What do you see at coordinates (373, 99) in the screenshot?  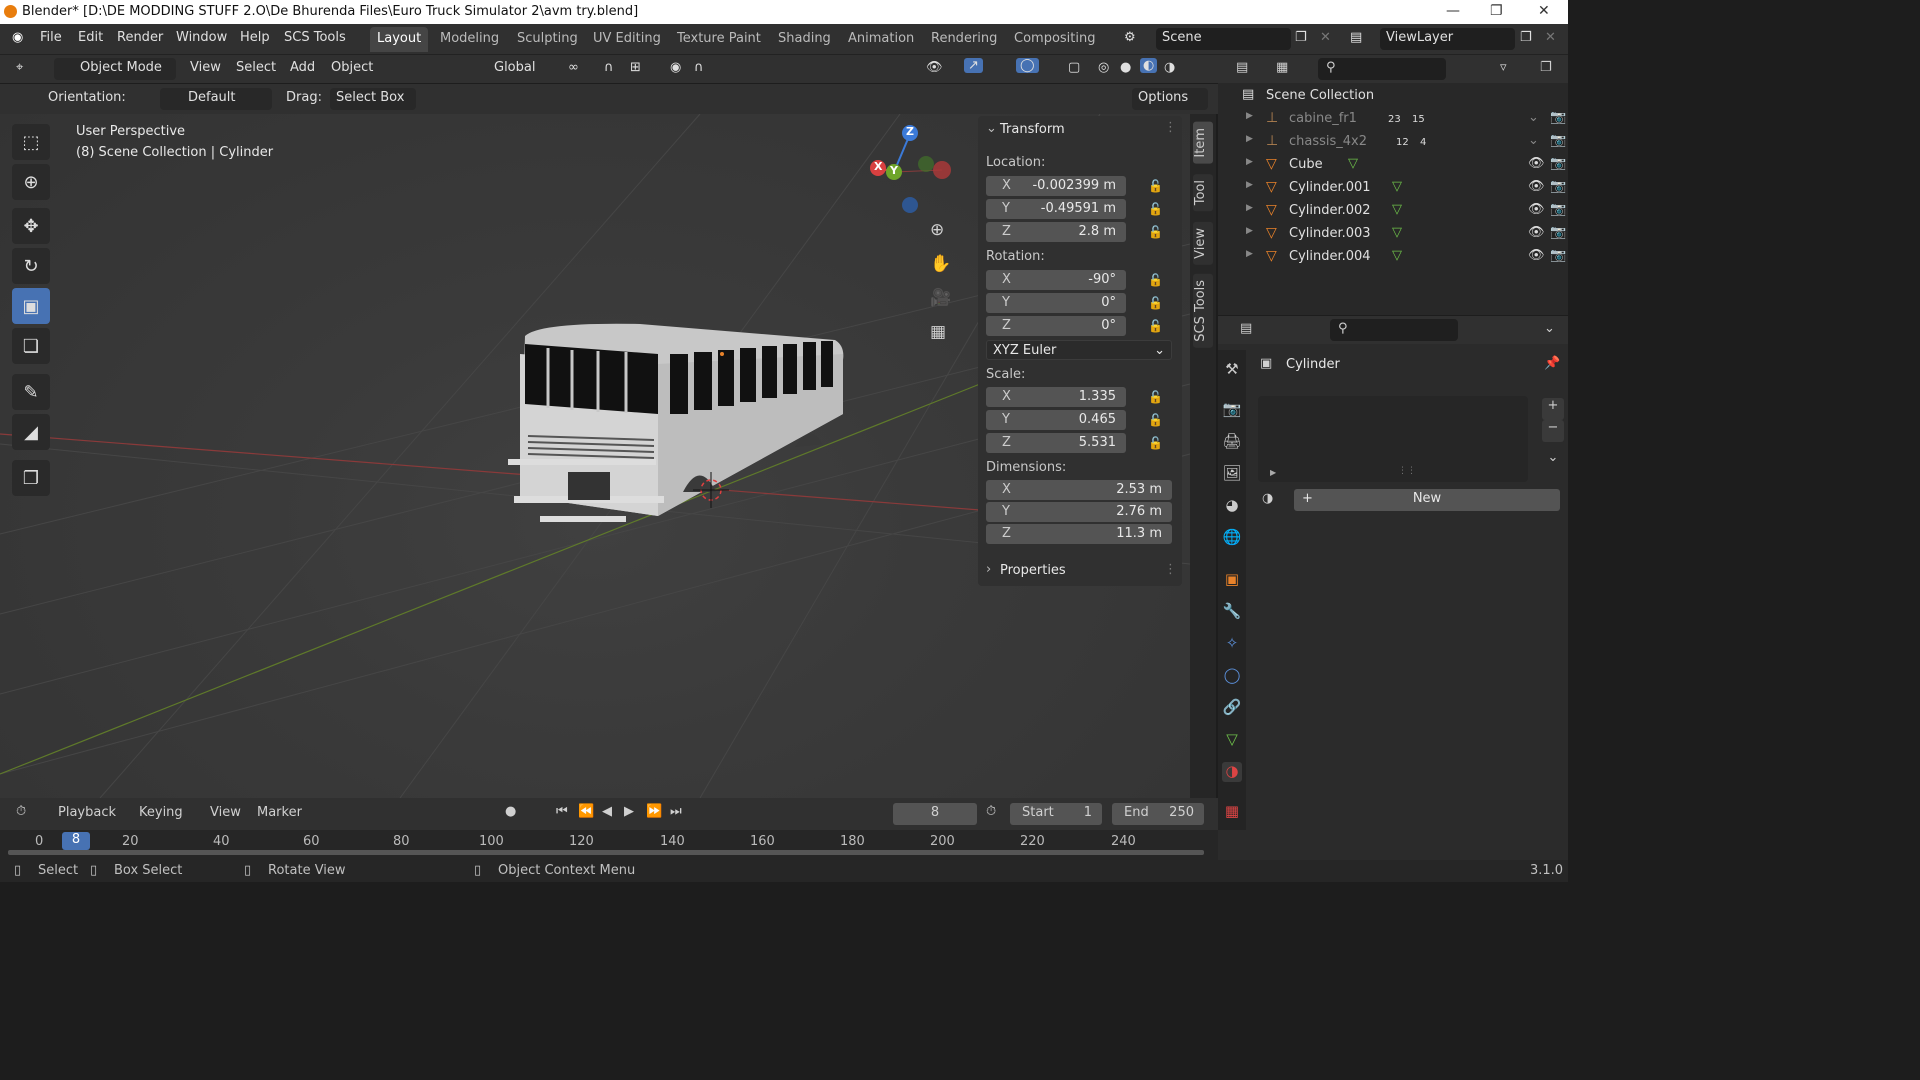 I see `drag-dropdown: Select Box` at bounding box center [373, 99].